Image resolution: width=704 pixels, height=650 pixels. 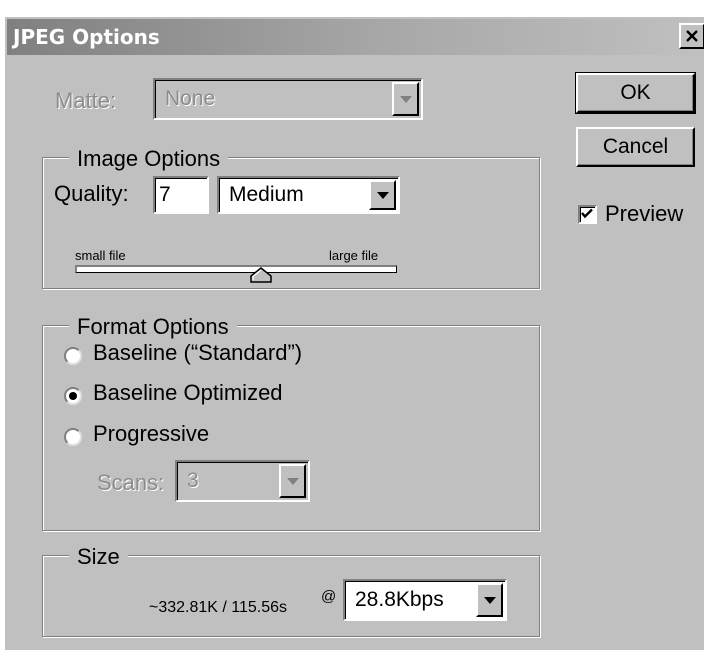 What do you see at coordinates (131, 482) in the screenshot?
I see `scans-label: Scans:` at bounding box center [131, 482].